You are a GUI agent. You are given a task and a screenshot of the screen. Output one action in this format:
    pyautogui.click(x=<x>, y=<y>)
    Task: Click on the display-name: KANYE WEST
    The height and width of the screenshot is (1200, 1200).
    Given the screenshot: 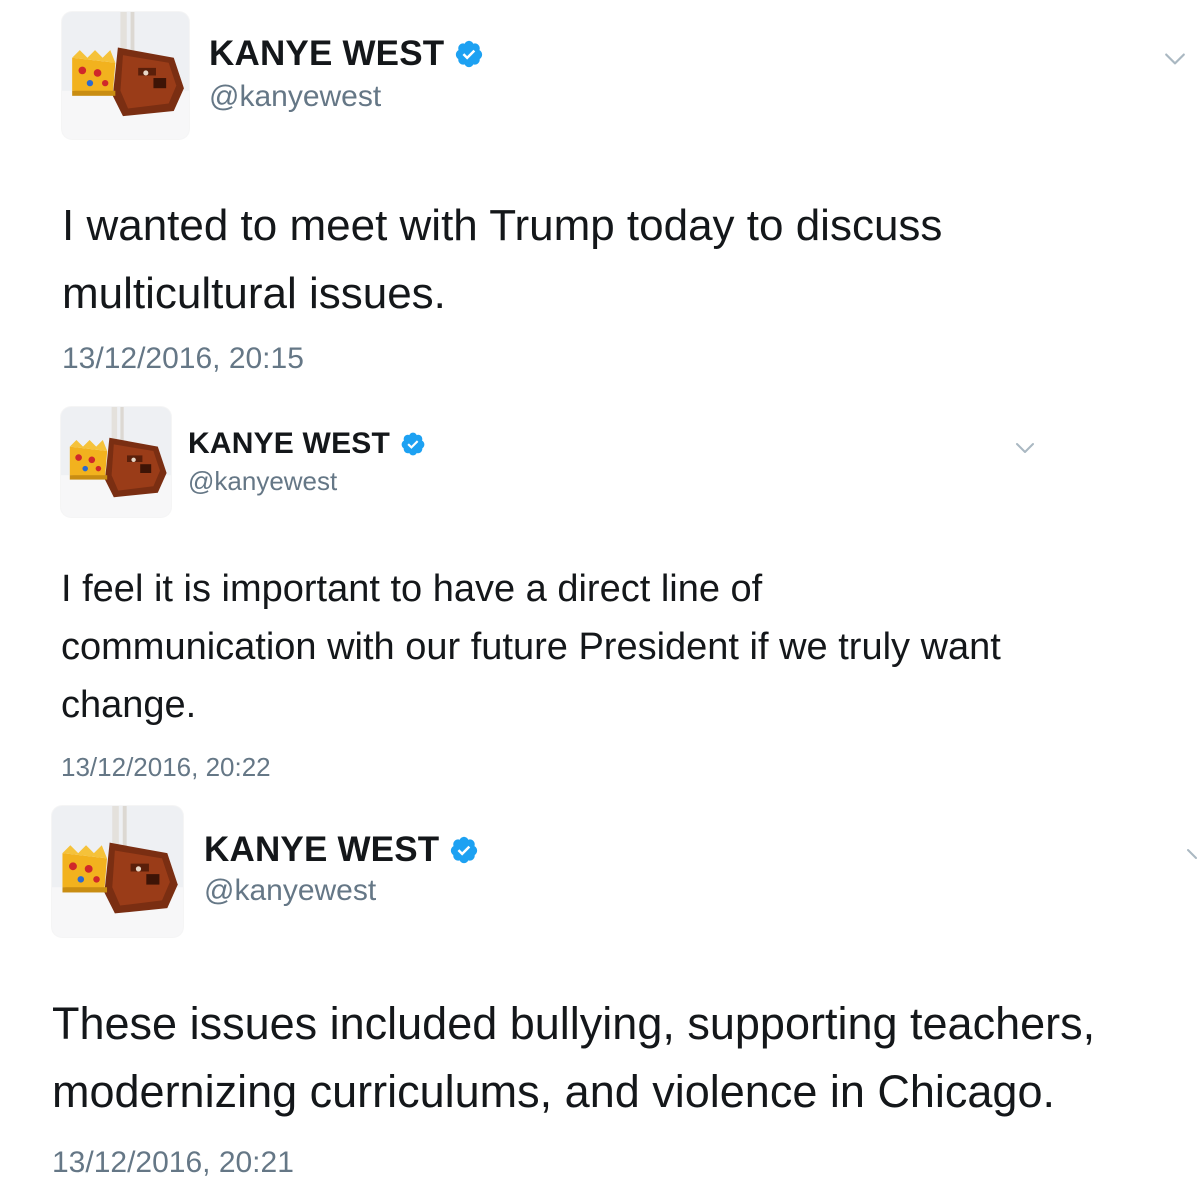 What is the action you would take?
    pyautogui.click(x=321, y=850)
    